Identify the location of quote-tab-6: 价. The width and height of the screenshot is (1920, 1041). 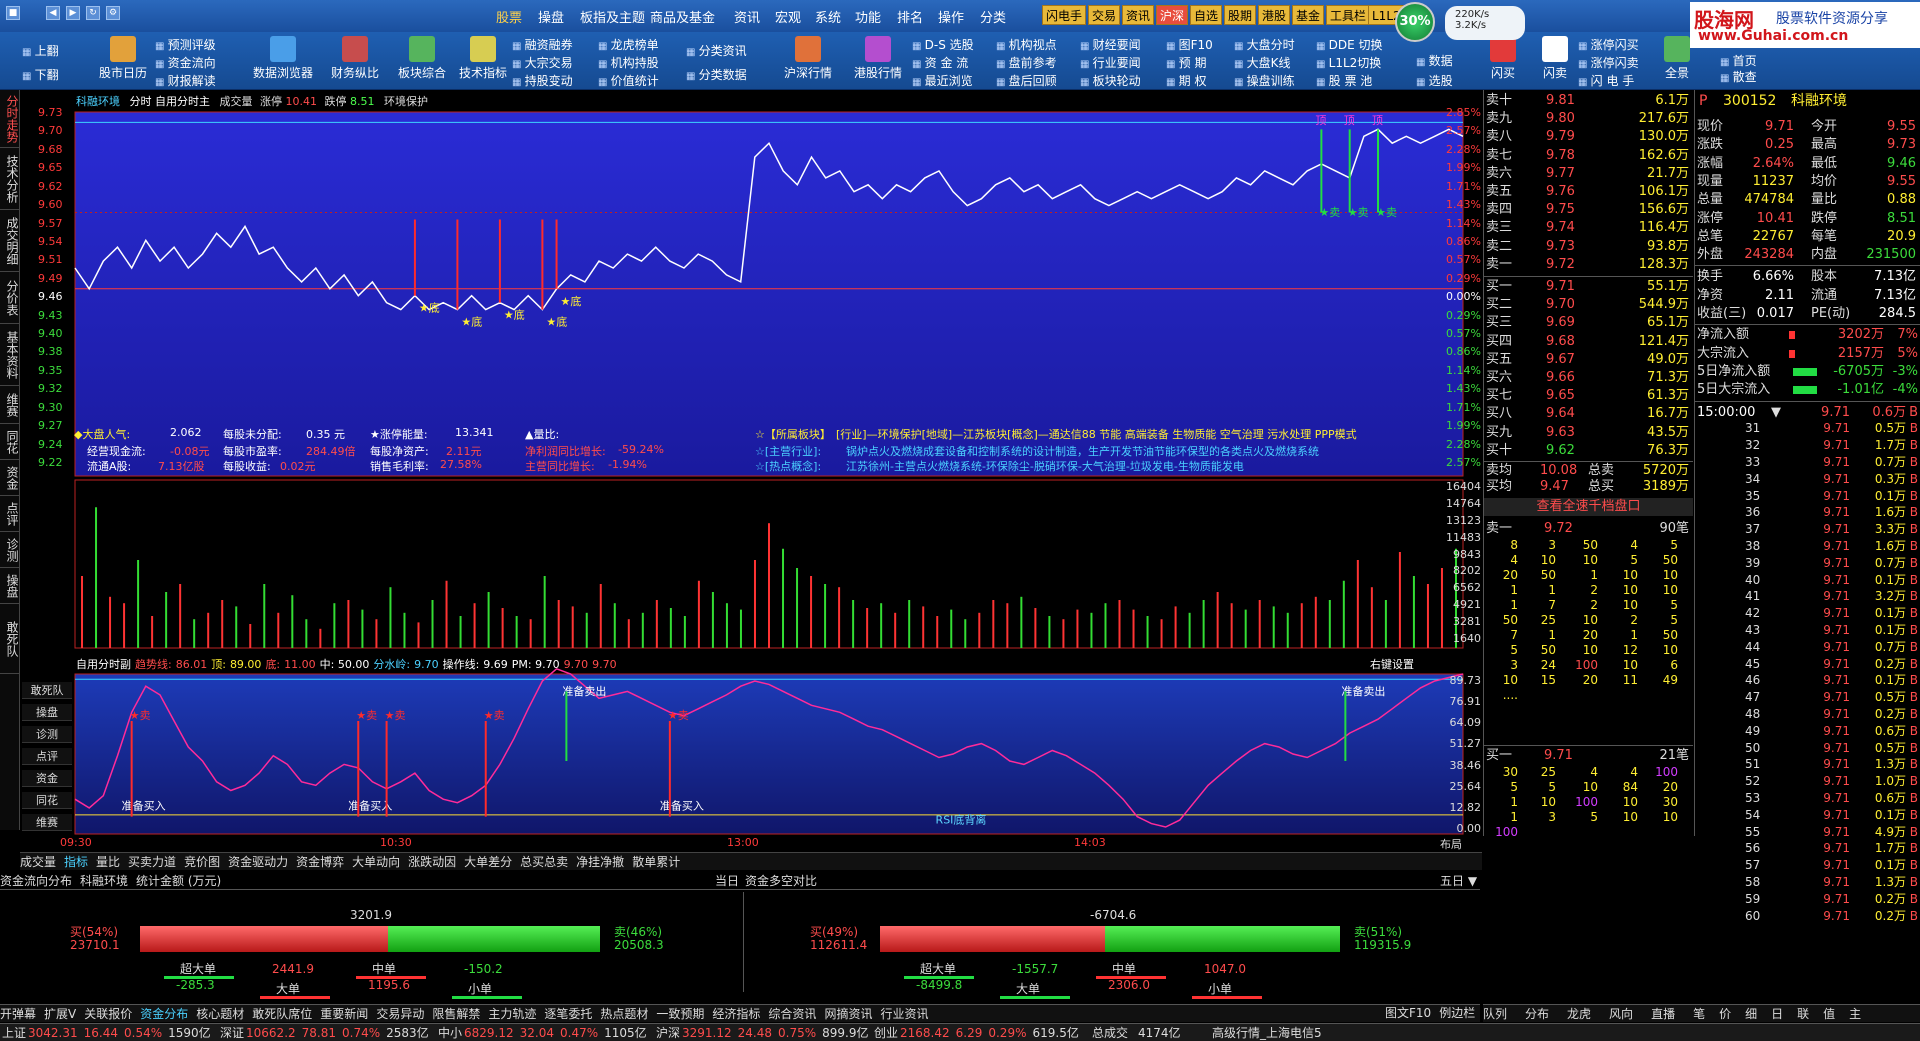
(1725, 1014).